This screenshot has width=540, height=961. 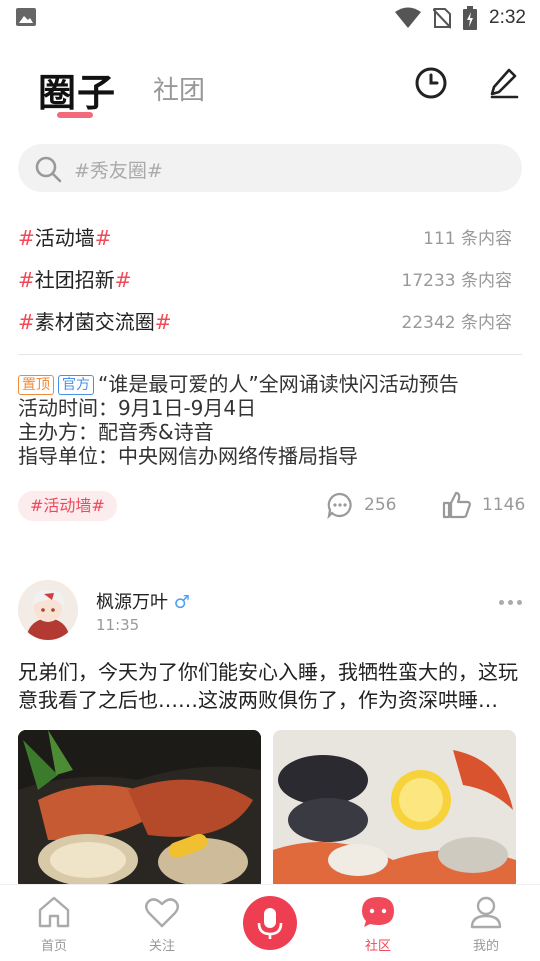 What do you see at coordinates (75, 280) in the screenshot?
I see `topic-name: #社团招新#` at bounding box center [75, 280].